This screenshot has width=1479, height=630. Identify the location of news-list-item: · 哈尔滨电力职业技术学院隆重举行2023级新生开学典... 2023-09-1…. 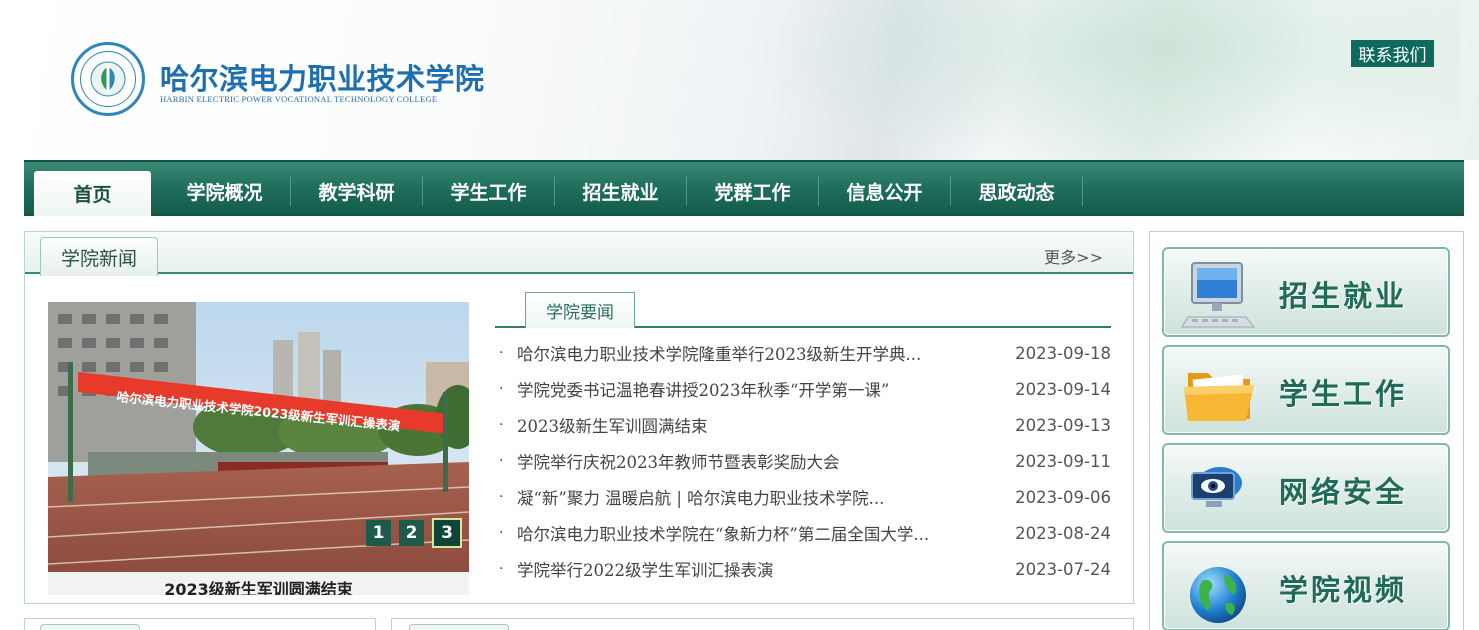
(805, 353).